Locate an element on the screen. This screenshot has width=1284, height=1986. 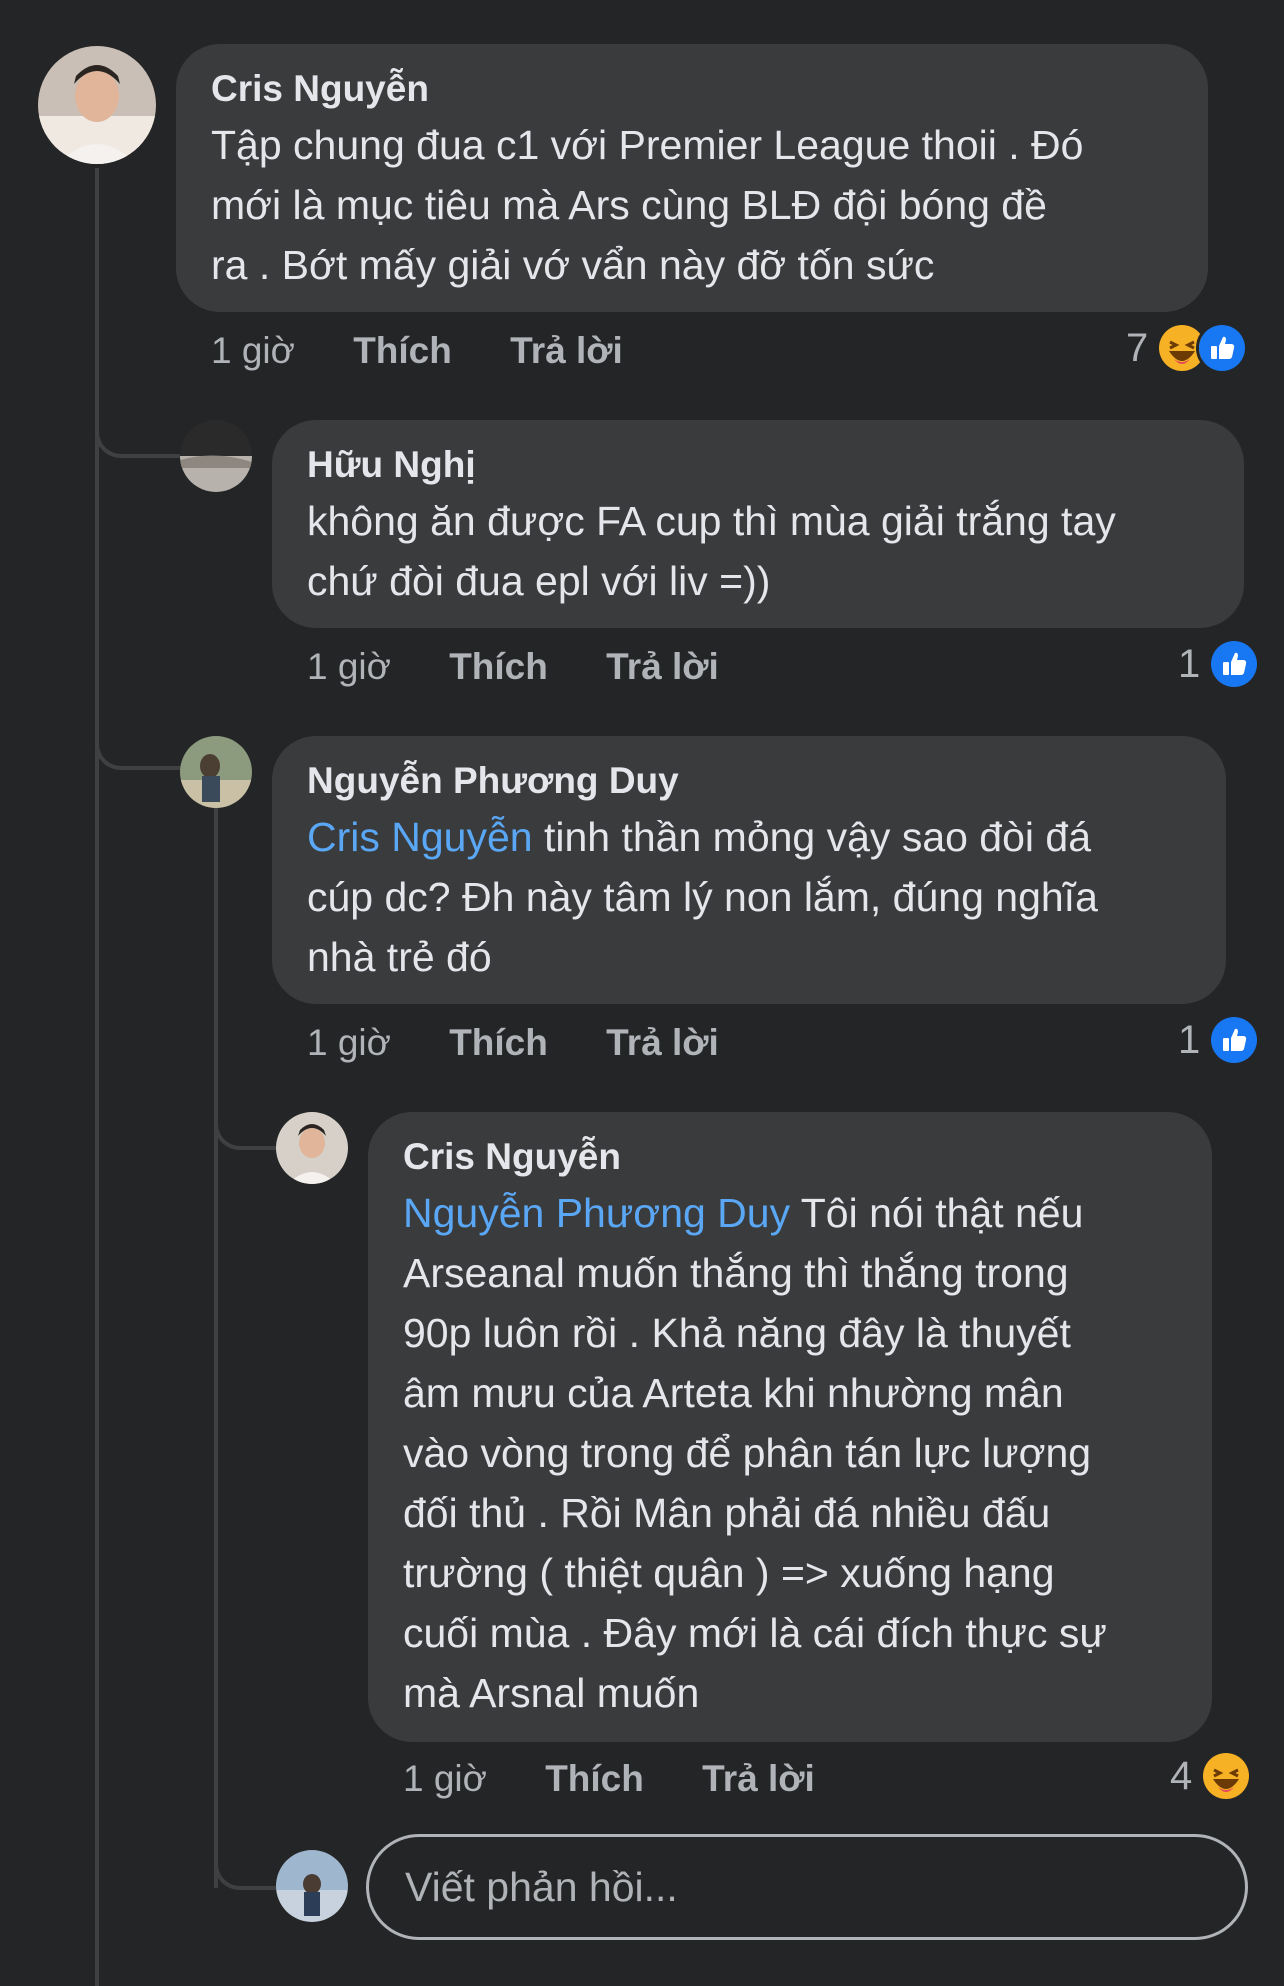
reply-box is located at coordinates (807, 1887).